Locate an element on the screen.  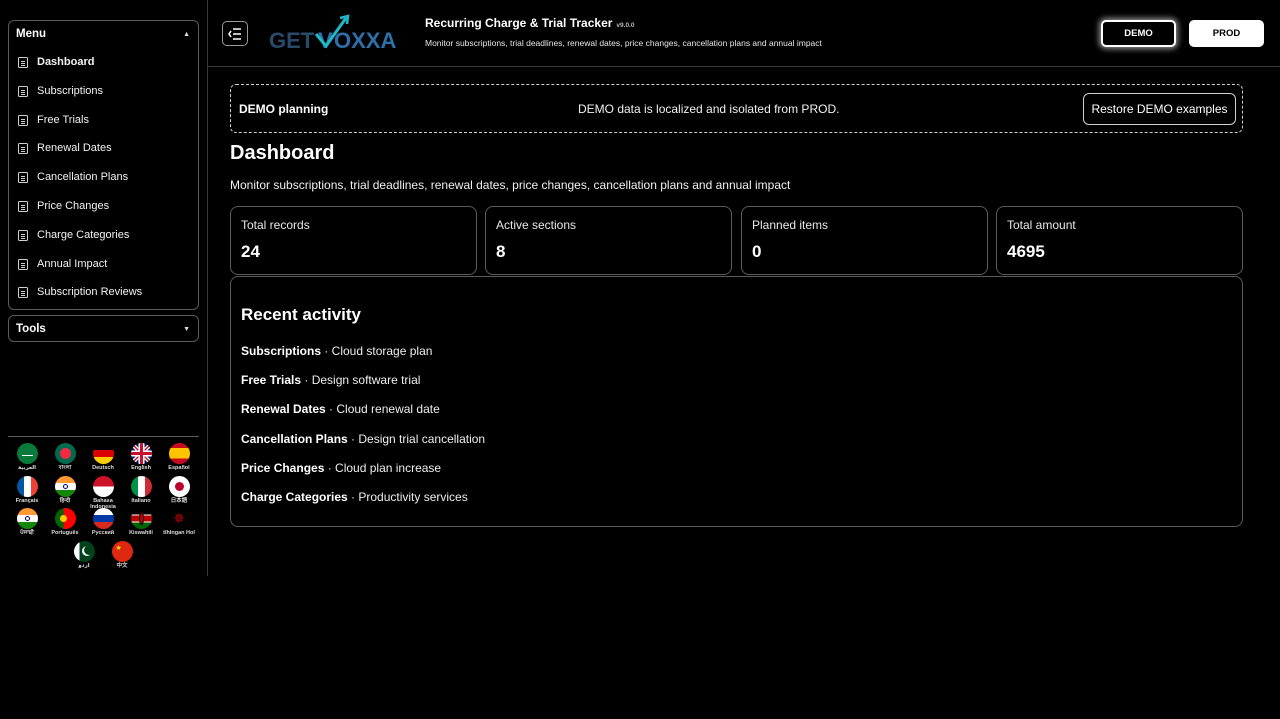
sidebar-item-renewal-dates: Renewal Dates is located at coordinates (65, 148).